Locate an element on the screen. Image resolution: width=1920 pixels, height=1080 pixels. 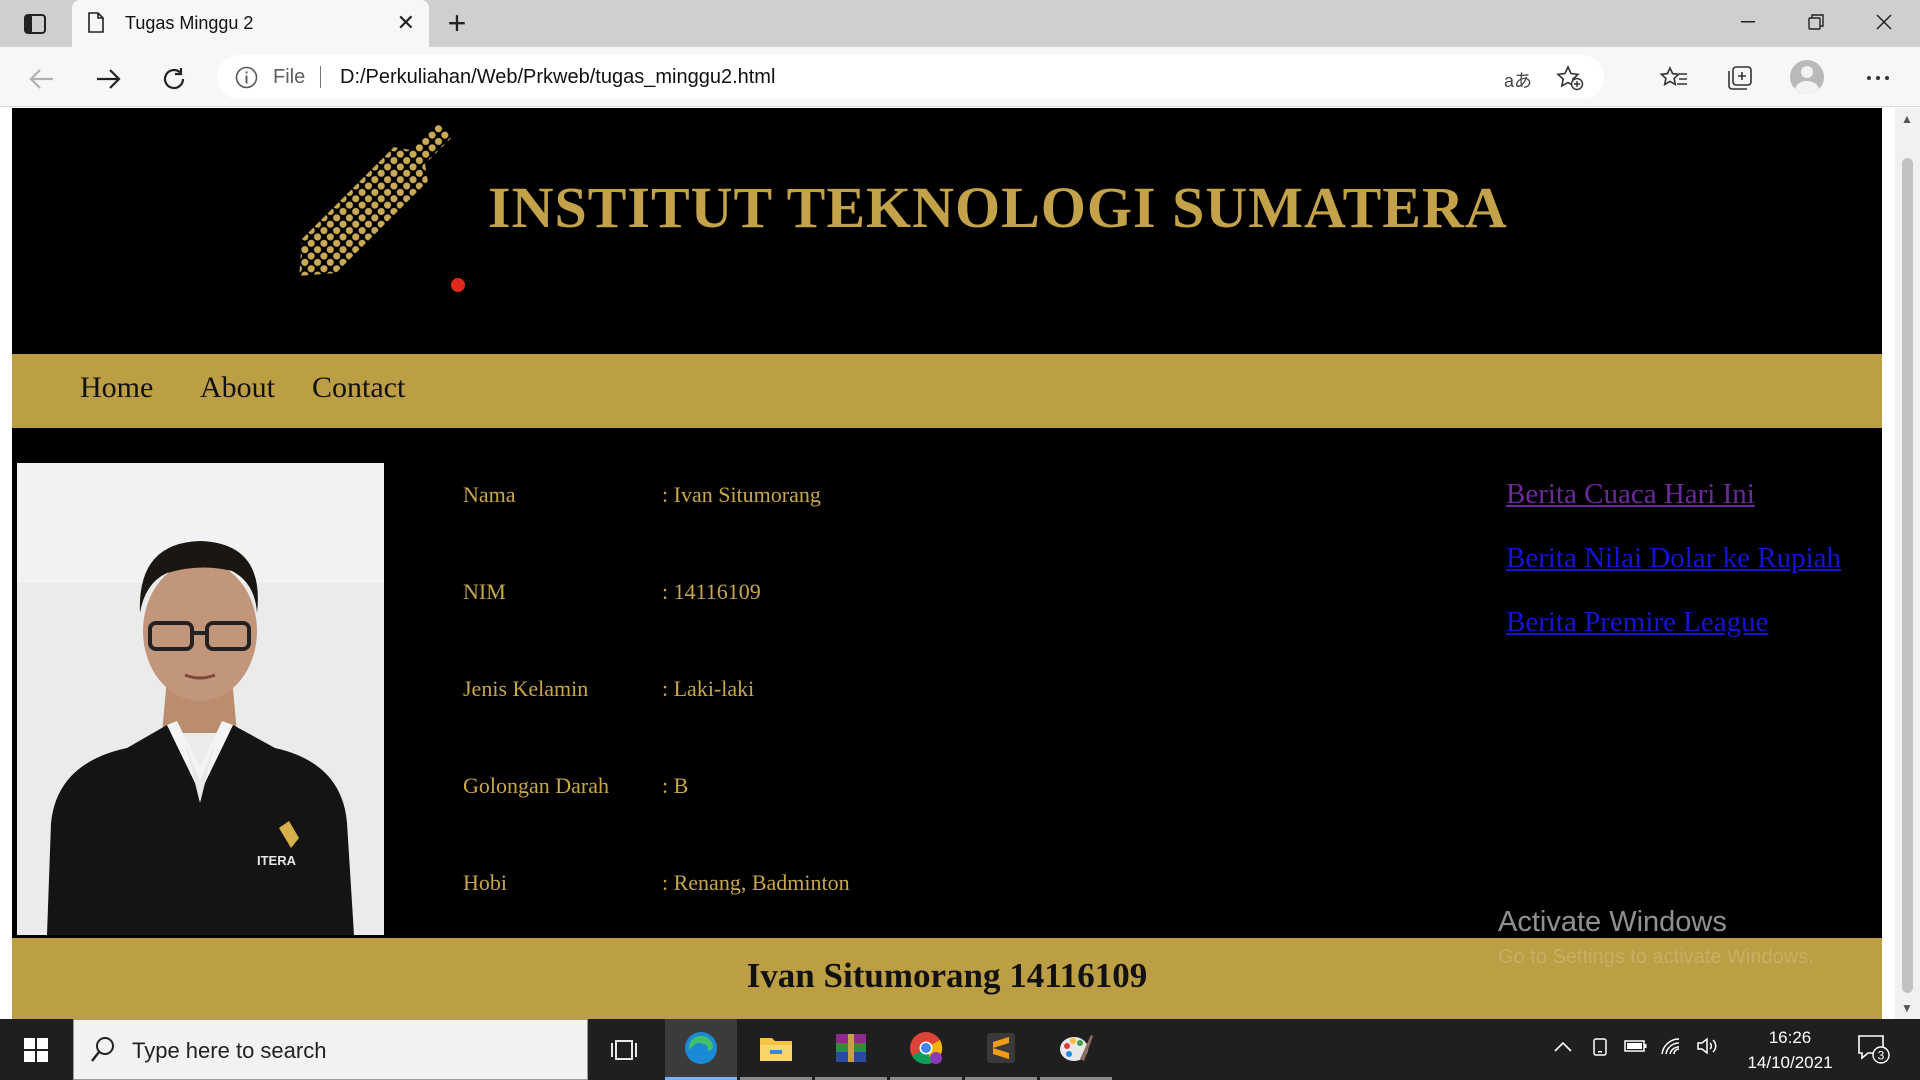
clock-time: 16:26 is located at coordinates (1790, 1037).